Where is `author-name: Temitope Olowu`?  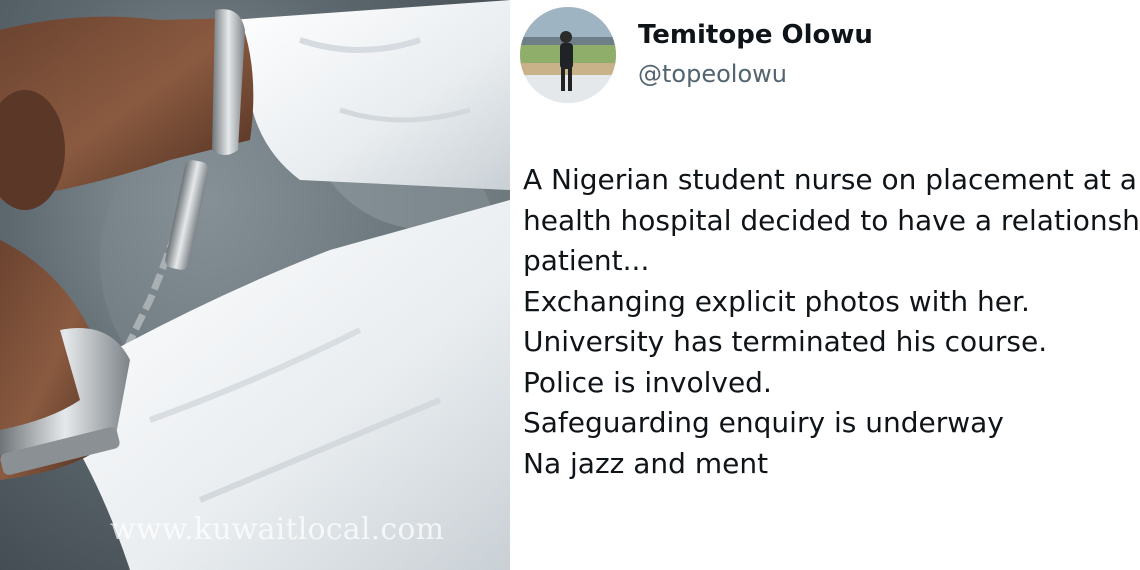
author-name: Temitope Olowu is located at coordinates (755, 35).